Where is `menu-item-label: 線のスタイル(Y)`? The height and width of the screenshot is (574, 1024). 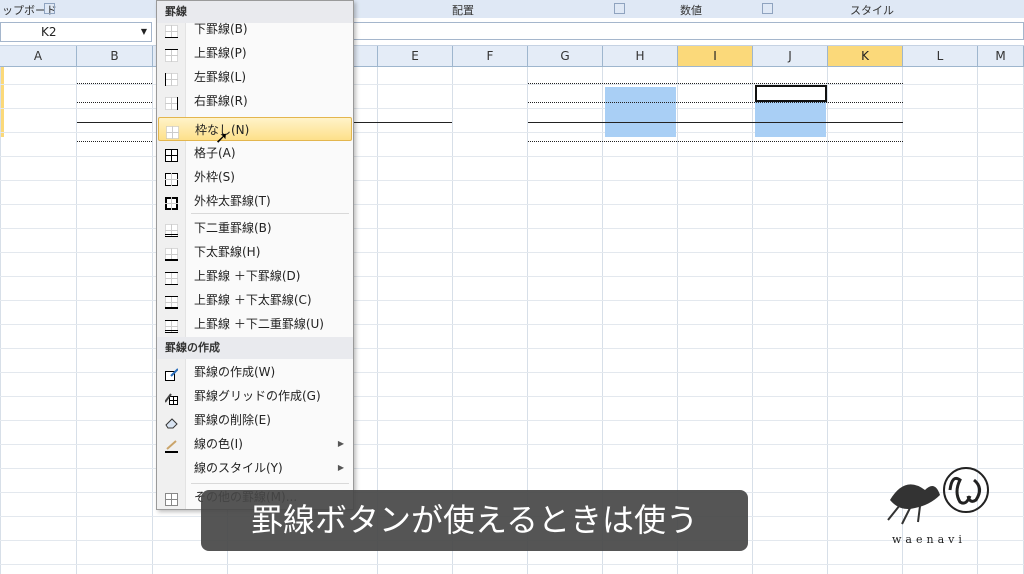 menu-item-label: 線のスタイル(Y) is located at coordinates (238, 468).